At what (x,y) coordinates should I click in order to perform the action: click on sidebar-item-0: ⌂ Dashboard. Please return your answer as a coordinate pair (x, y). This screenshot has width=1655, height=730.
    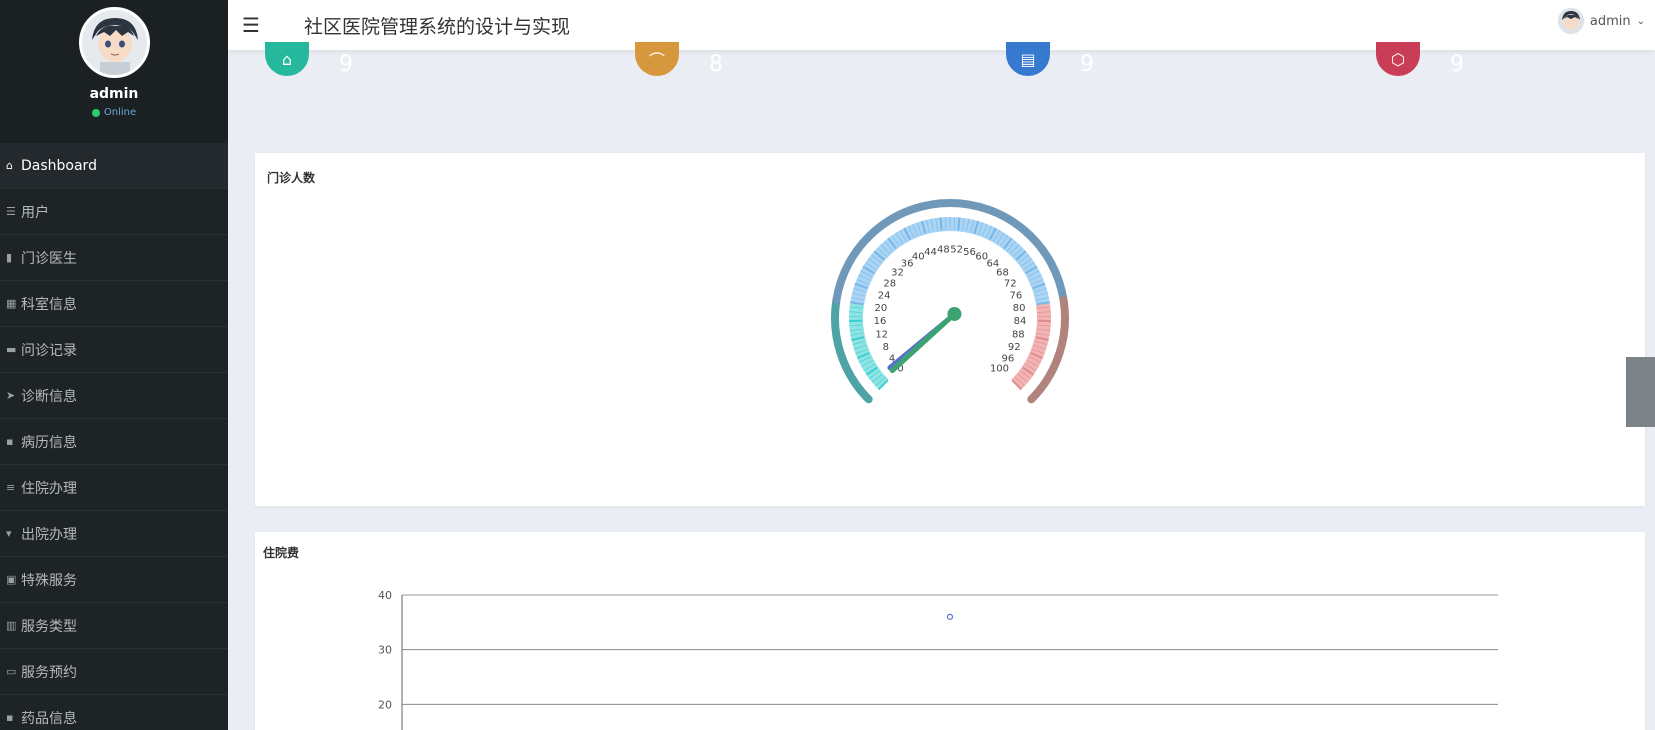
    Looking at the image, I should click on (114, 166).